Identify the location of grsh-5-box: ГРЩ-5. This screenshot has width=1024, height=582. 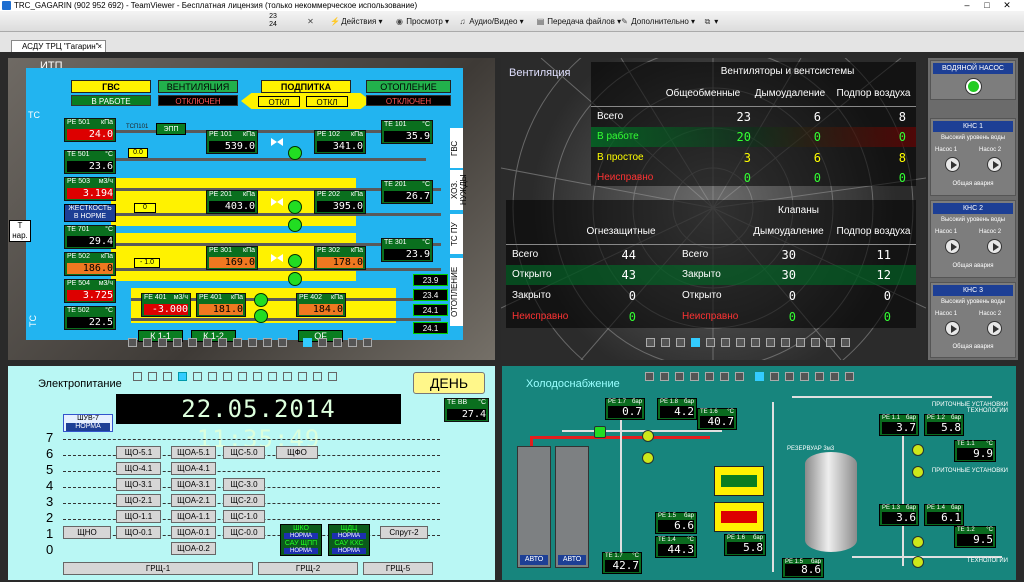
(398, 568).